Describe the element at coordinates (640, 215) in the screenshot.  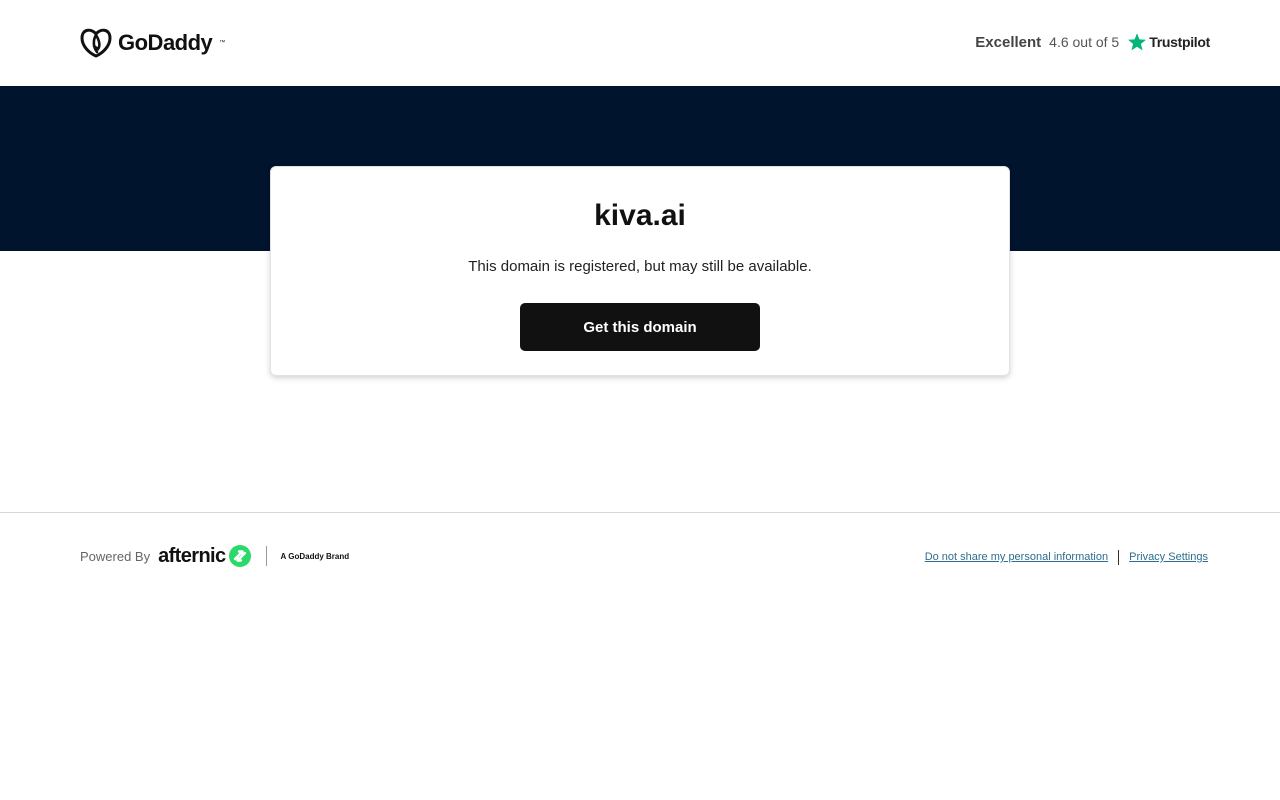
I see `domain-name: kiva.ai` at that location.